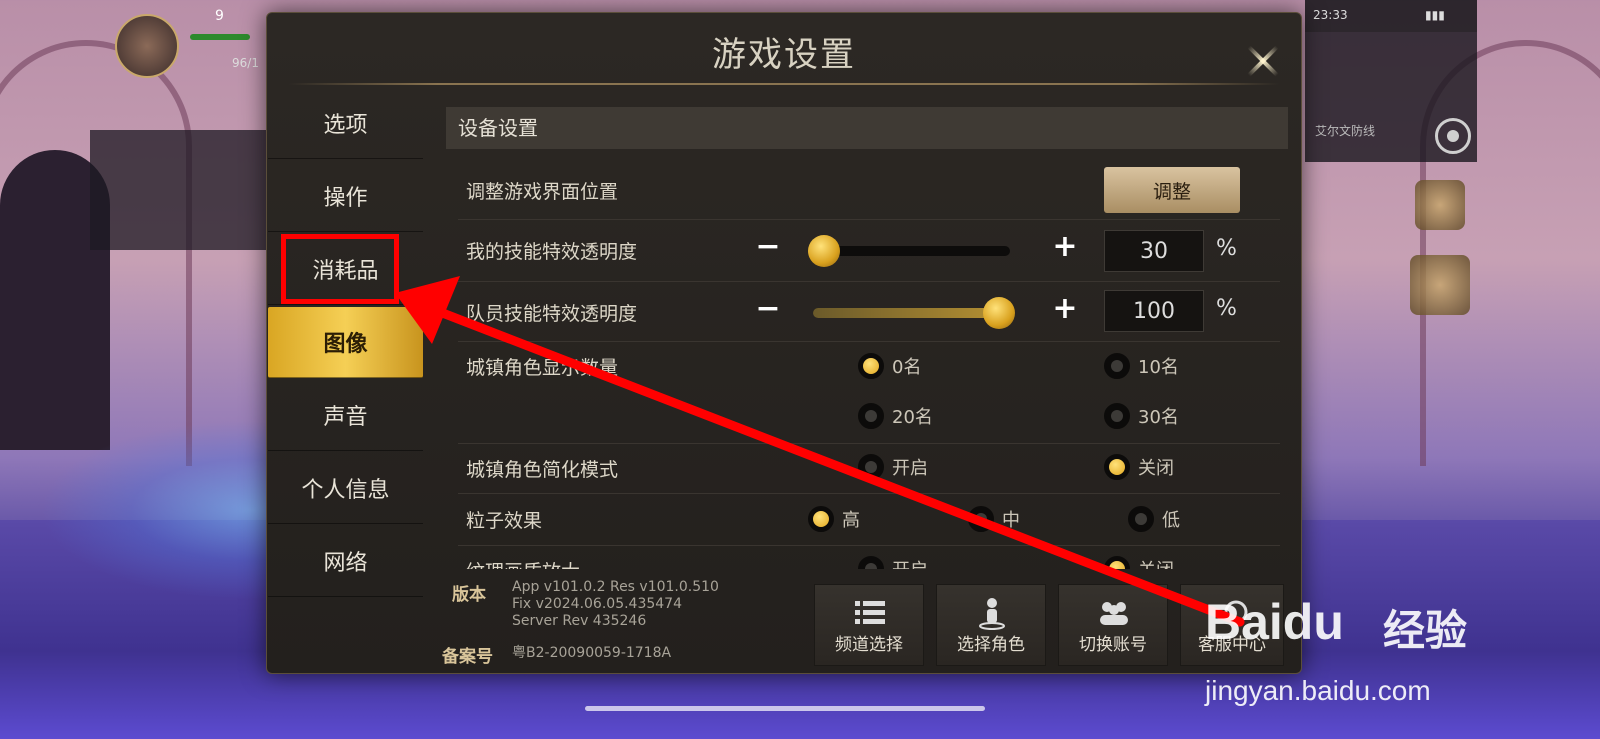 This screenshot has height=739, width=1600. I want to click on watermark-cn: 经验, so click(1425, 630).